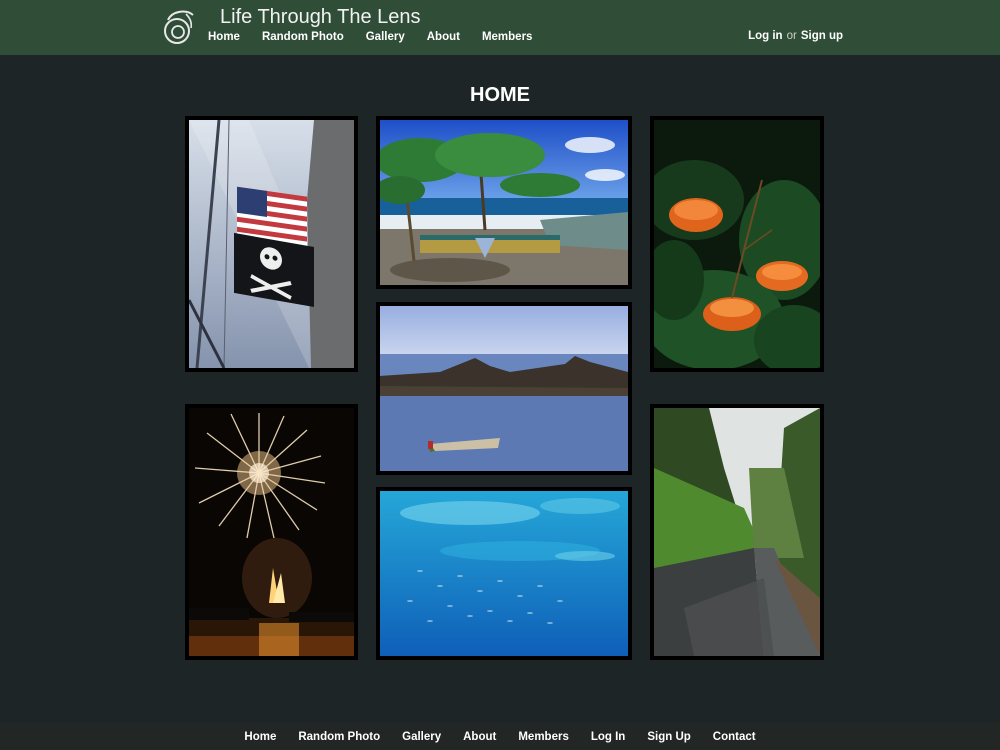 The height and width of the screenshot is (750, 1000). I want to click on login-link: Log in, so click(765, 36).